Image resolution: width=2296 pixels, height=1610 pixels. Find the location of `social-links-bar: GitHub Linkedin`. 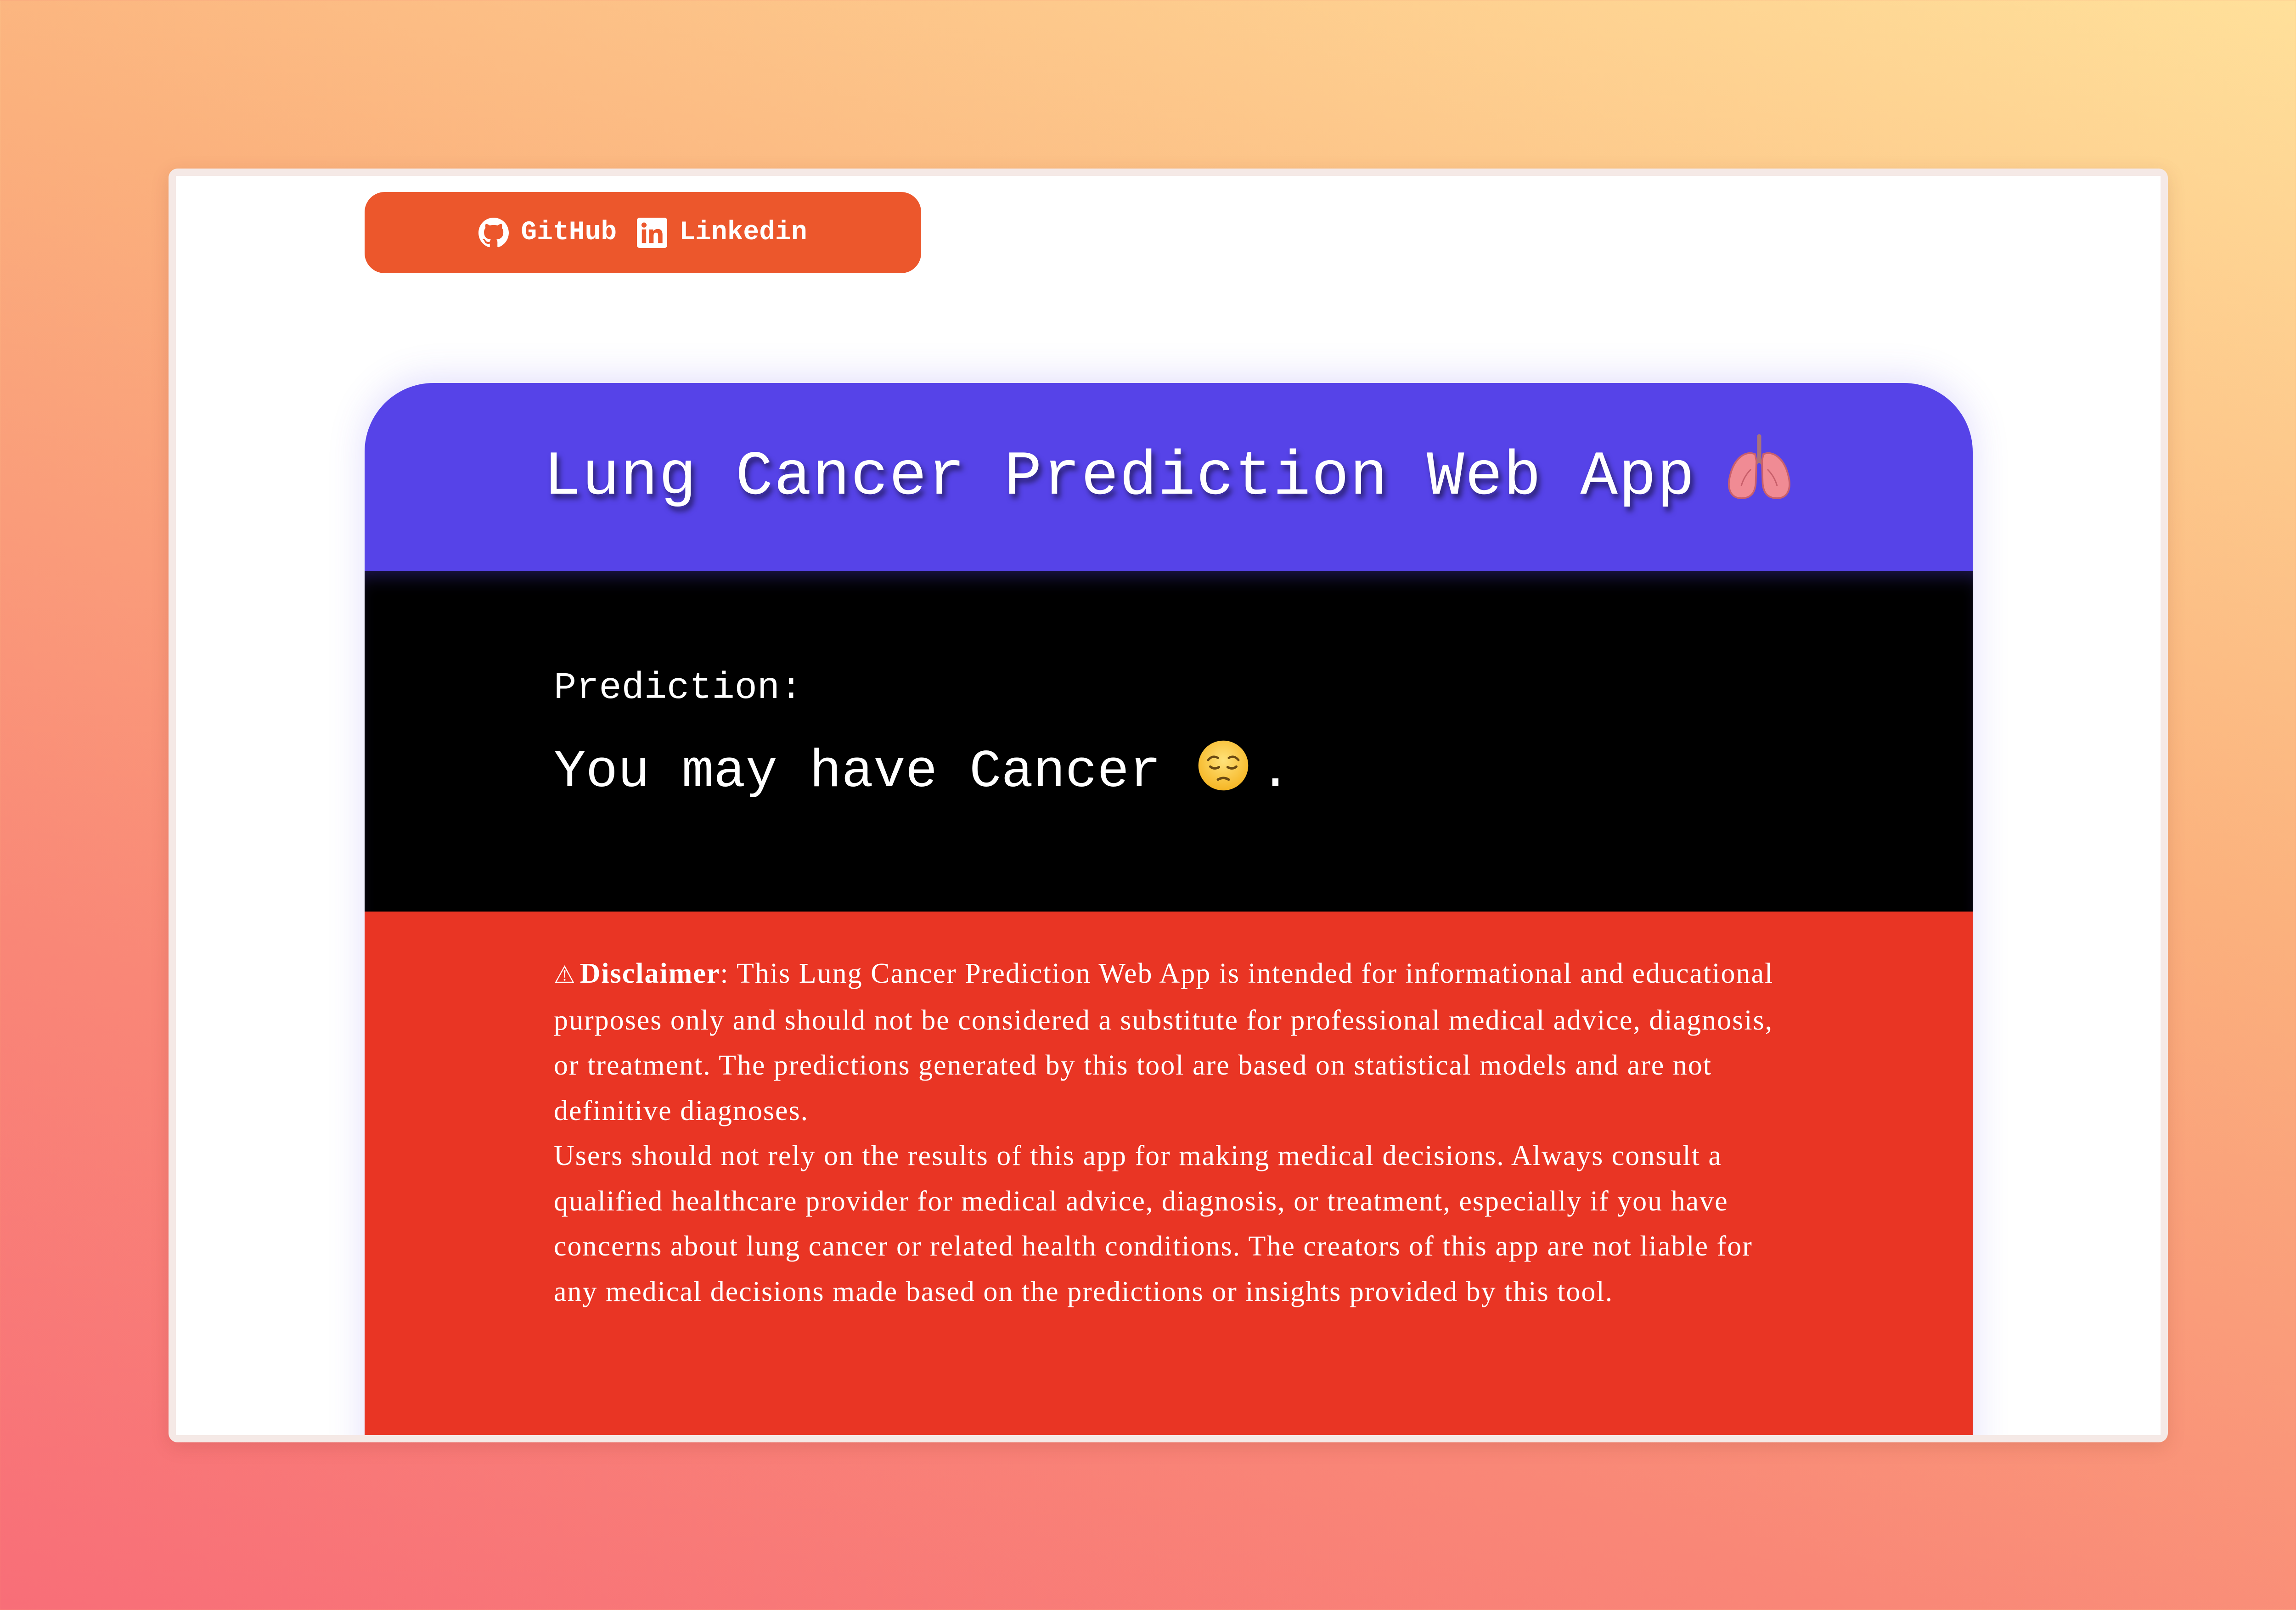

social-links-bar: GitHub Linkedin is located at coordinates (643, 233).